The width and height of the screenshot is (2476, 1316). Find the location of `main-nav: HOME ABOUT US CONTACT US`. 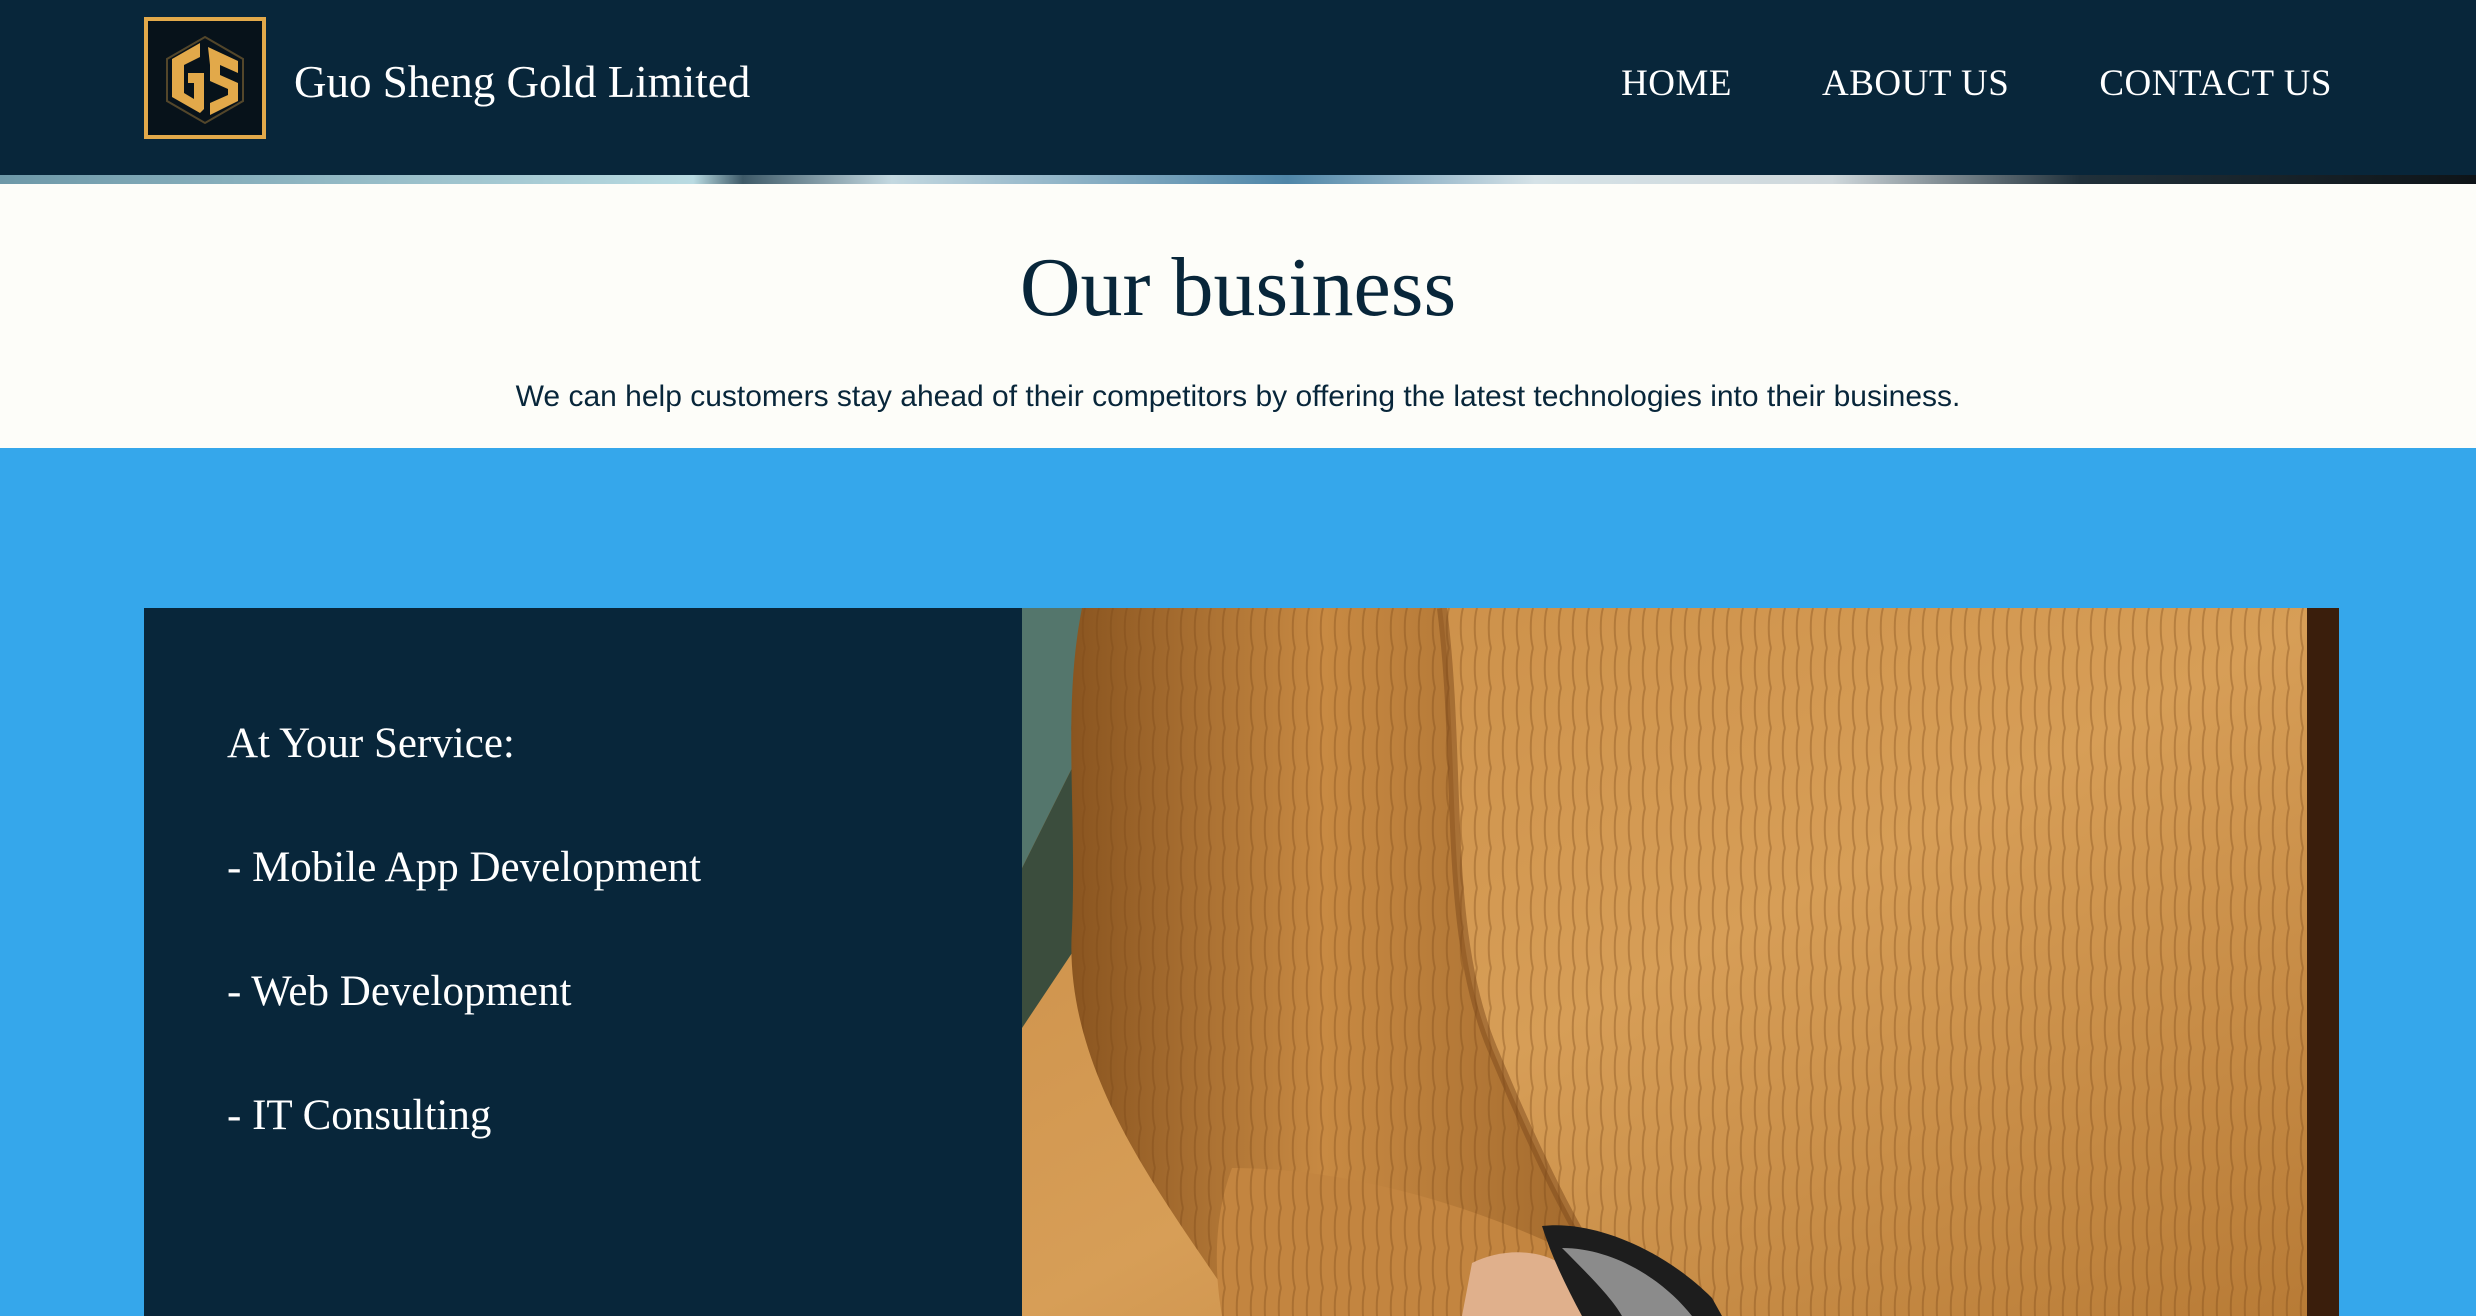

main-nav: HOME ABOUT US CONTACT US is located at coordinates (1976, 84).